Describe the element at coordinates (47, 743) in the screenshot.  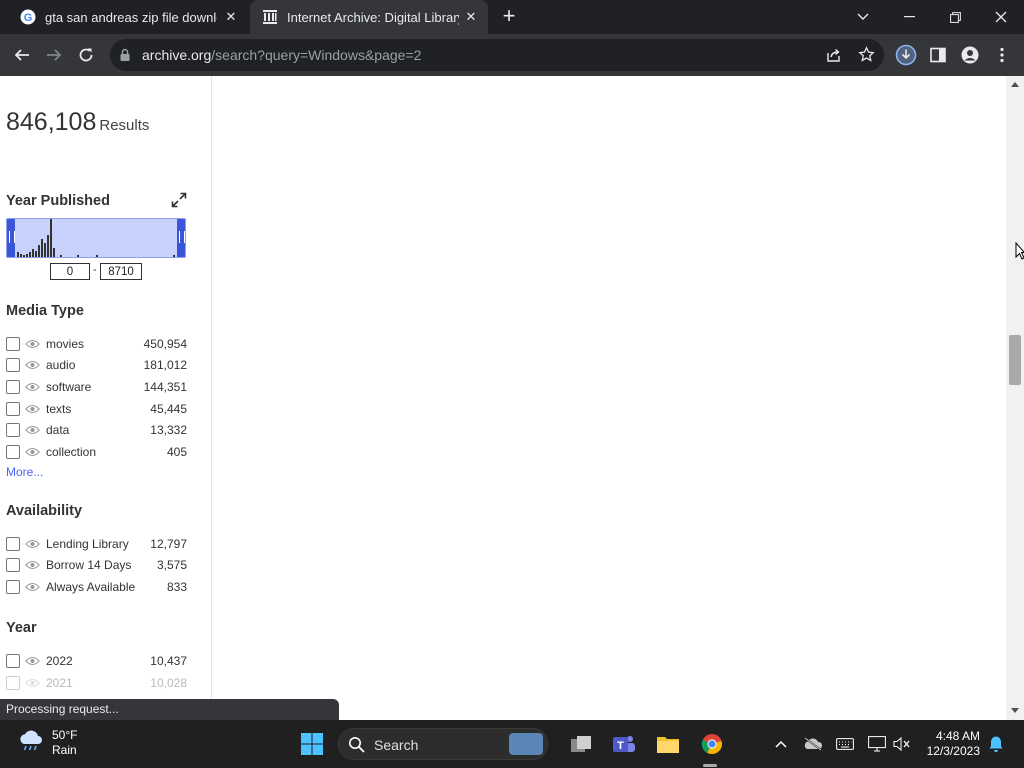
I see `weather-widget: 50°F Rain` at that location.